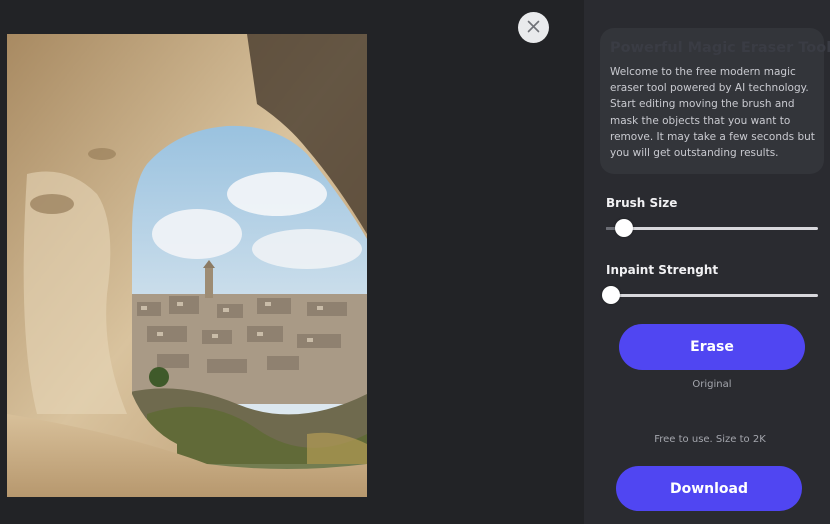  What do you see at coordinates (611, 295) in the screenshot?
I see `inpaint-strength-thumb` at bounding box center [611, 295].